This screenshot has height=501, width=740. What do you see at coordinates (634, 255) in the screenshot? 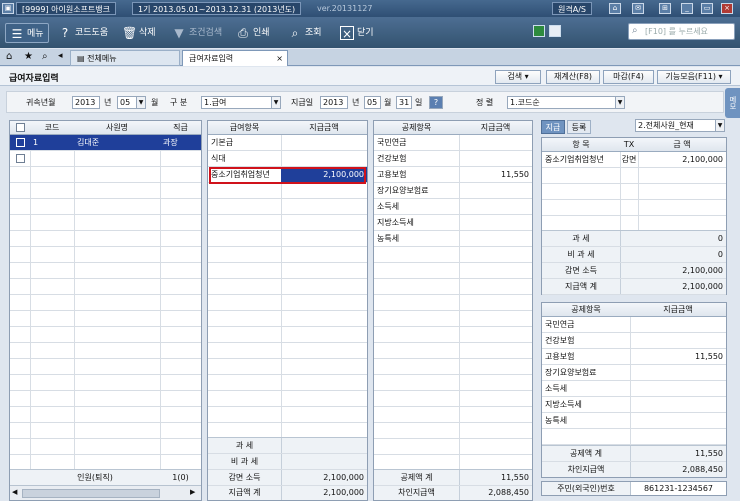
I see `table-row: 비 과 세 0` at bounding box center [634, 255].